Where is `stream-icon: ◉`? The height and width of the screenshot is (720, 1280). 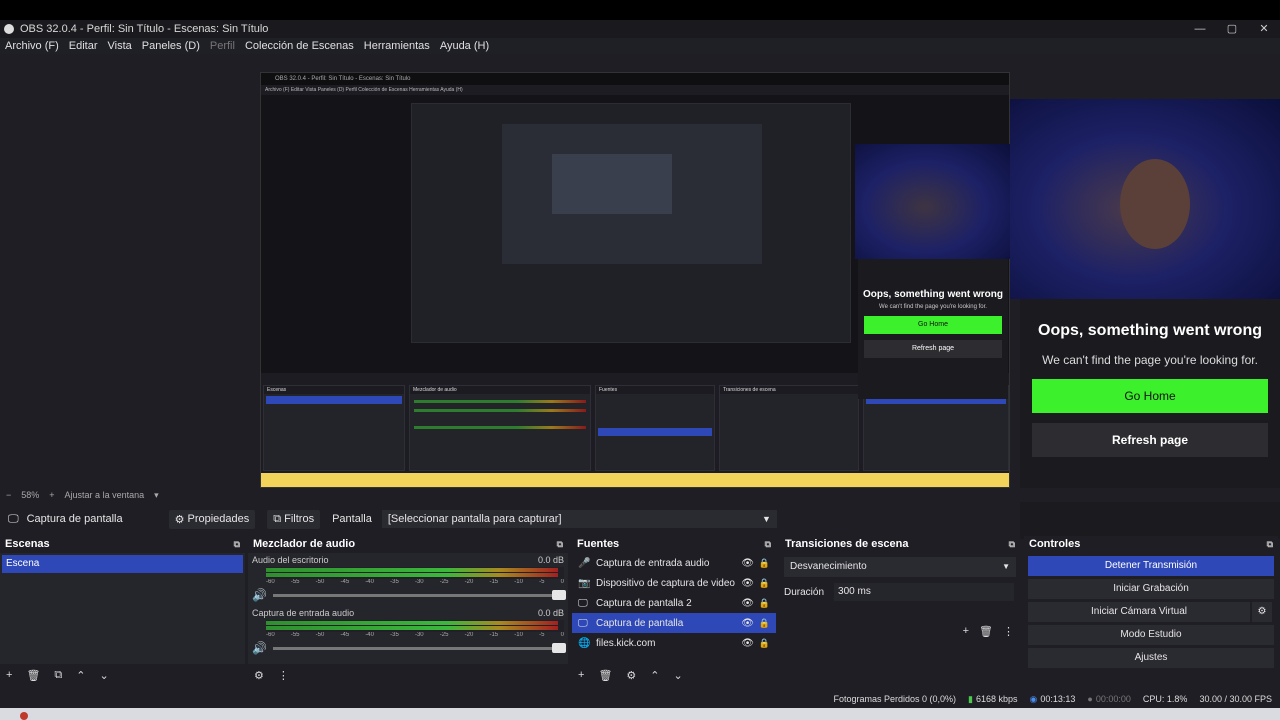 stream-icon: ◉ is located at coordinates (1033, 698).